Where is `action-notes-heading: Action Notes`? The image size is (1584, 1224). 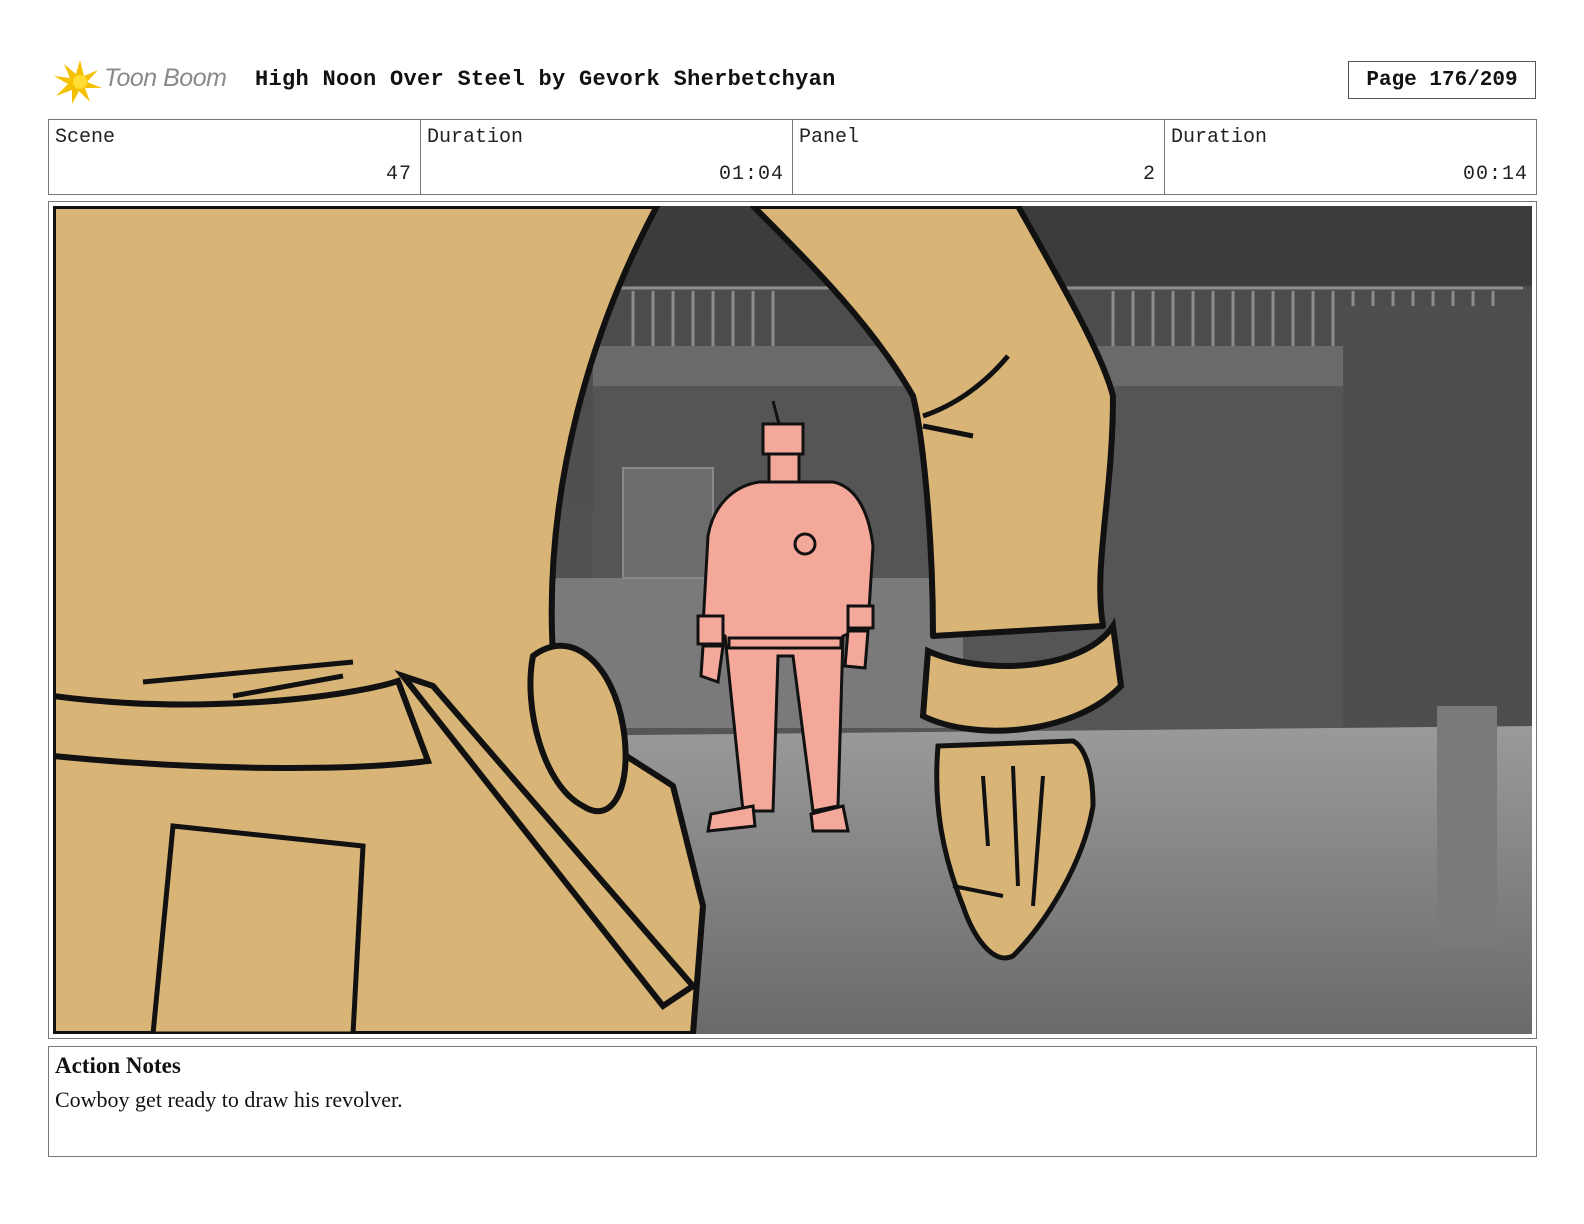 action-notes-heading: Action Notes is located at coordinates (118, 1065).